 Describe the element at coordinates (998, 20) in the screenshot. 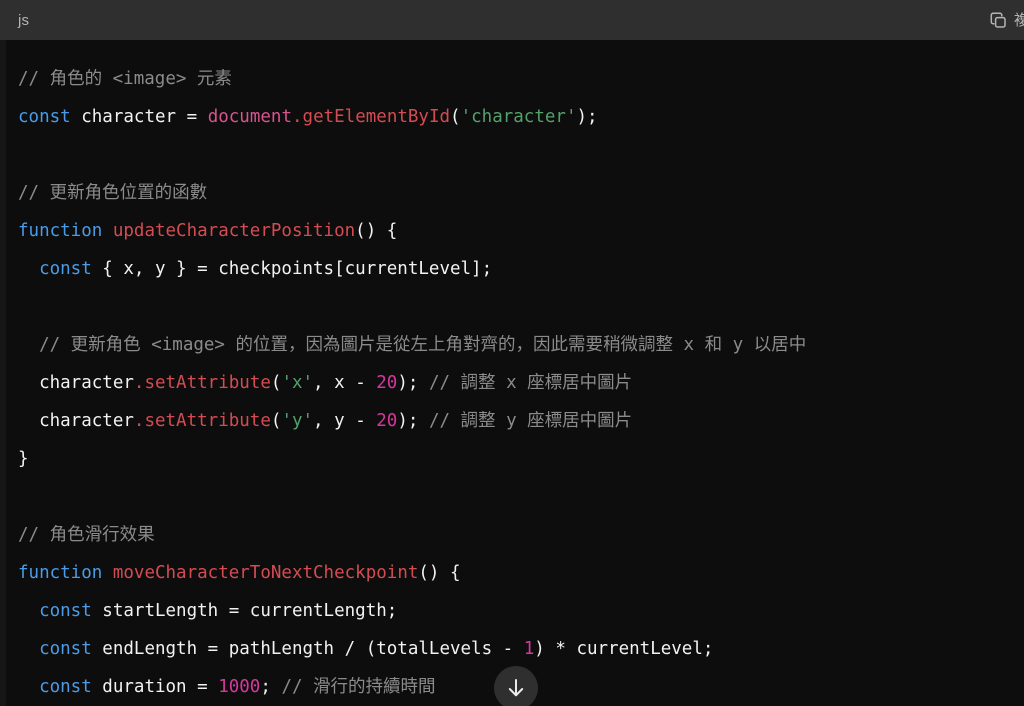

I see `copy-icon` at that location.